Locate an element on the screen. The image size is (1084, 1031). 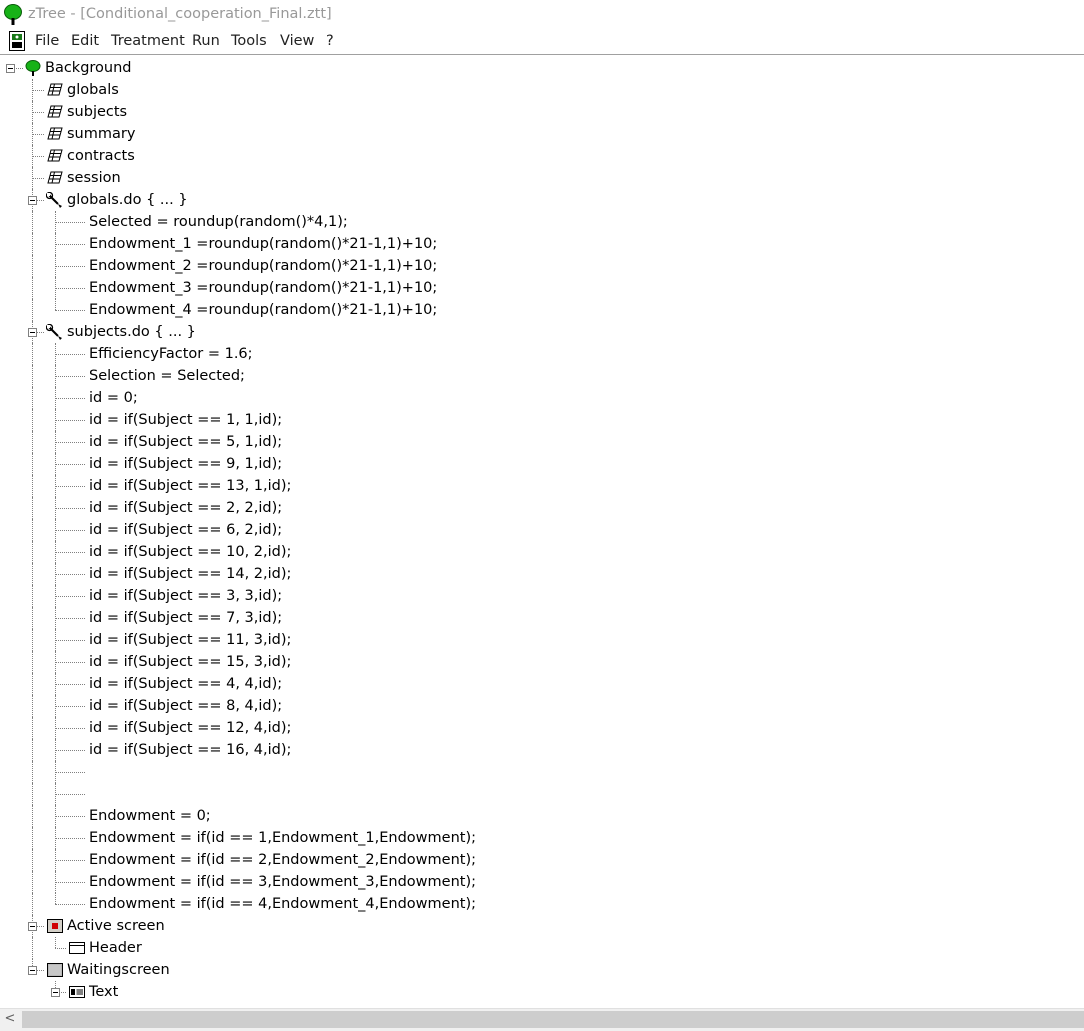
tree-node: Waitingscreen is located at coordinates (542, 970).